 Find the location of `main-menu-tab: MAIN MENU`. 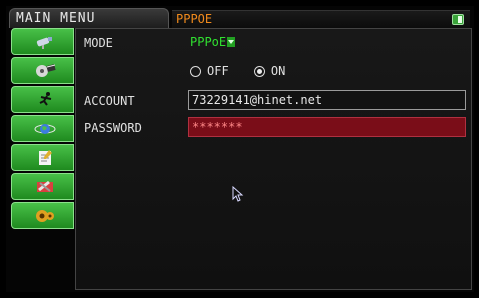

main-menu-tab: MAIN MENU is located at coordinates (89, 18).